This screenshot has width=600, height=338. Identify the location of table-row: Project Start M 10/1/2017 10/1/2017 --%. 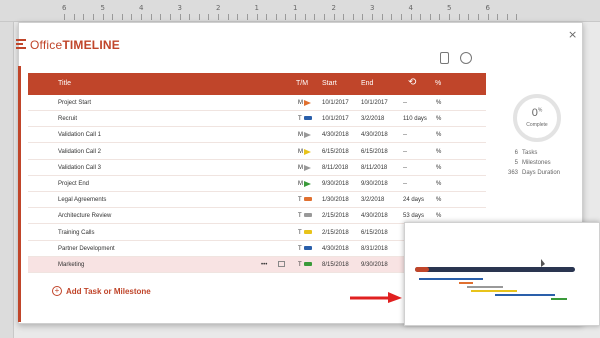
(257, 103).